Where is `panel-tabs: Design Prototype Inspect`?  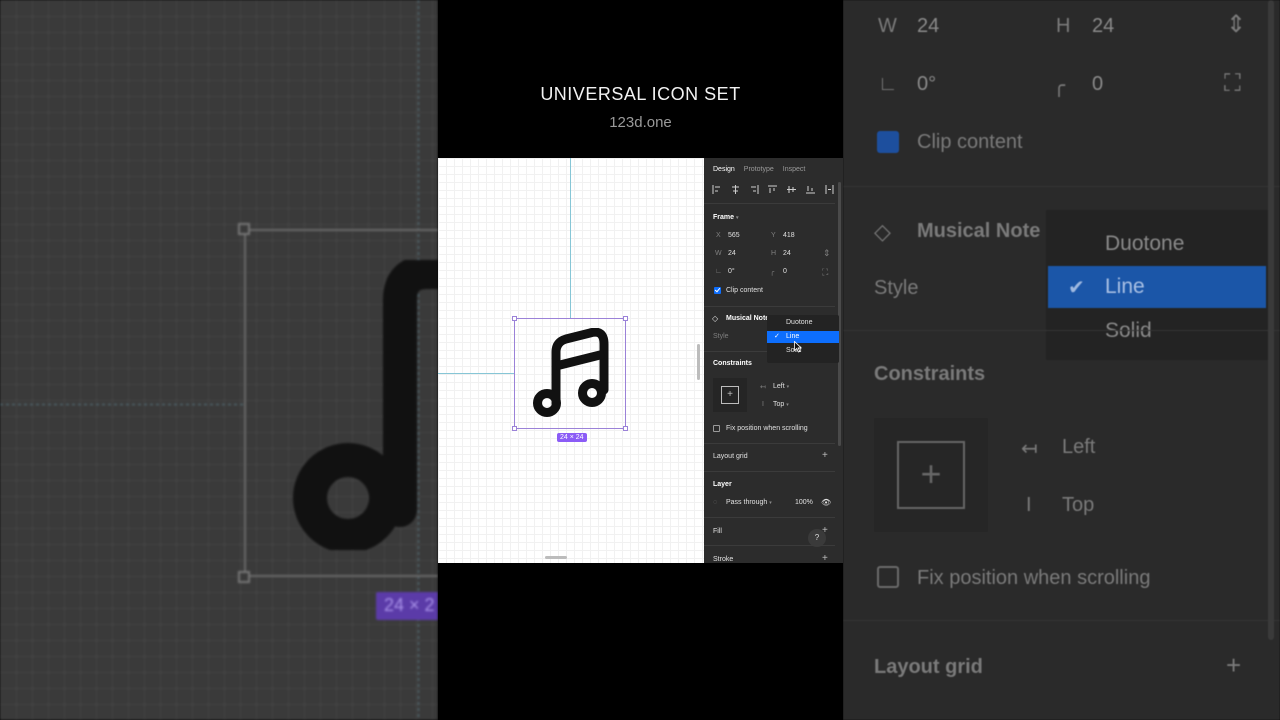 panel-tabs: Design Prototype Inspect is located at coordinates (759, 169).